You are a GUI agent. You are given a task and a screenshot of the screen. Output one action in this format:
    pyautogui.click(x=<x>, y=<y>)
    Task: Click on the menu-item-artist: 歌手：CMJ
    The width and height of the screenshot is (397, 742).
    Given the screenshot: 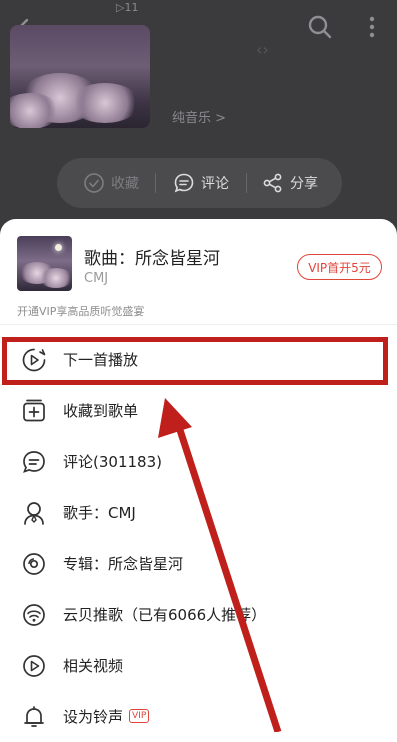 What is the action you would take?
    pyautogui.click(x=198, y=513)
    